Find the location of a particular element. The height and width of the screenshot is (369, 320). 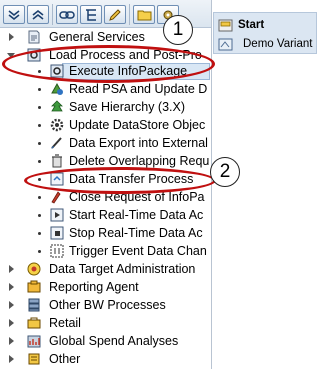

edit-icon is located at coordinates (115, 14).